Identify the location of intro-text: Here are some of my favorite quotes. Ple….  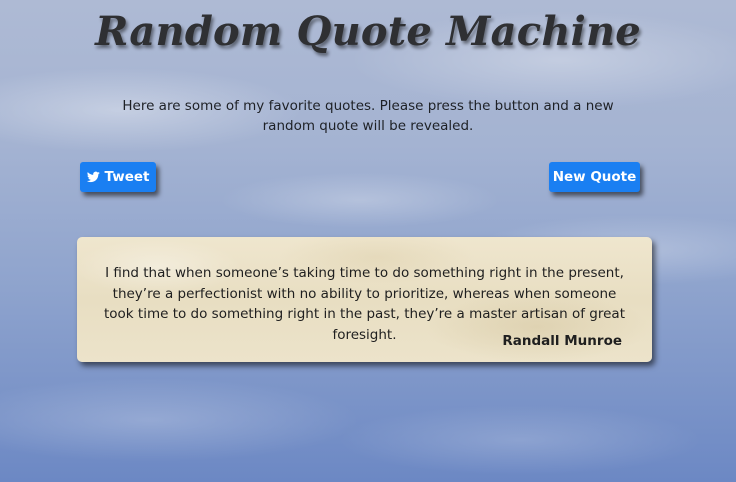
(368, 116).